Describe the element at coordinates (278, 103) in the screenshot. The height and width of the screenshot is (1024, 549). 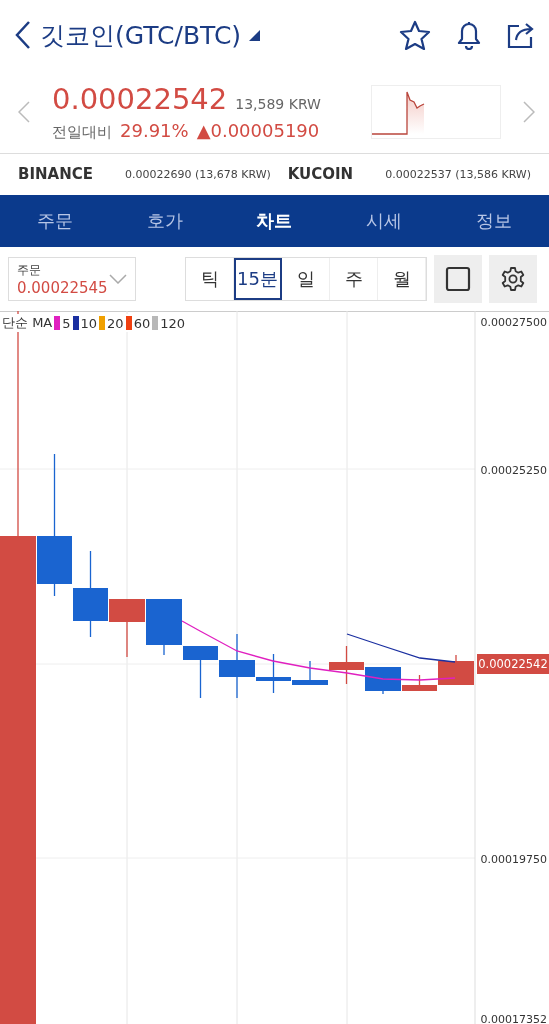
I see `krw-price: 13,589 KRW` at that location.